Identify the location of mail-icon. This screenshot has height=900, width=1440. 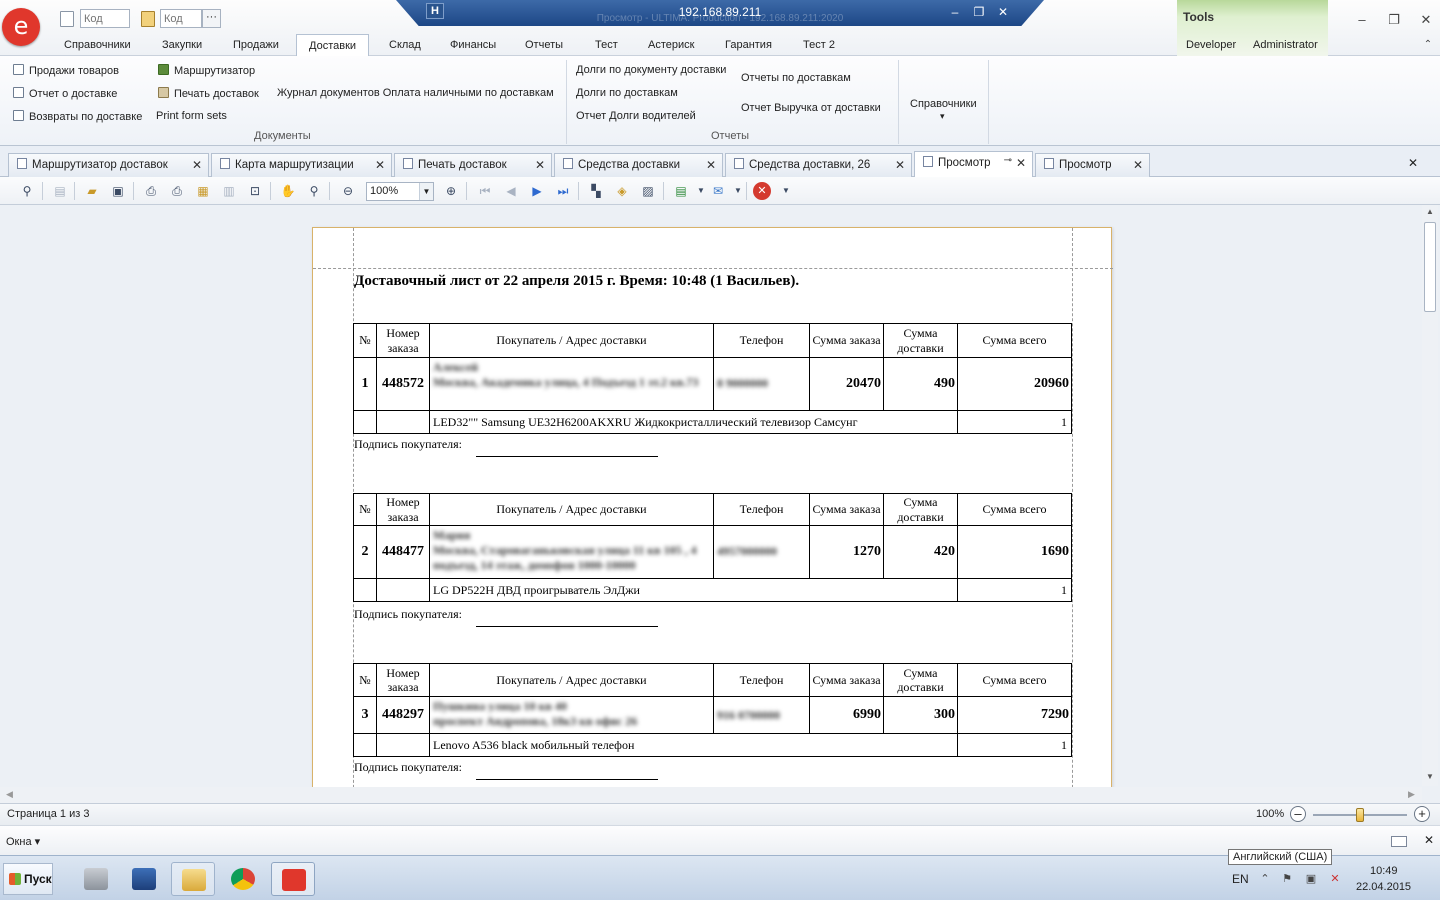
(1399, 841).